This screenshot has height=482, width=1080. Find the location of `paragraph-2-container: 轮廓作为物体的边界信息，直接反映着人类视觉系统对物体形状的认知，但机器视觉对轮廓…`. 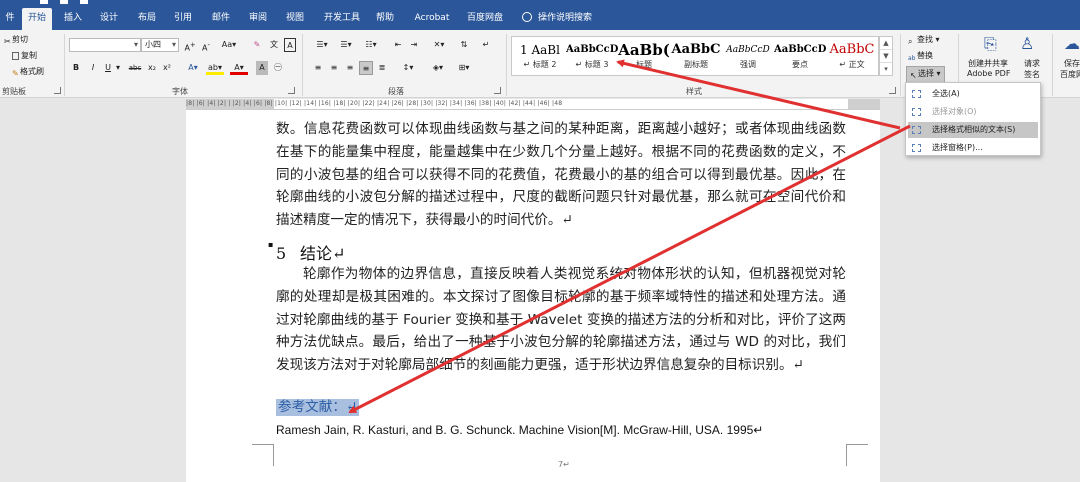

paragraph-2-container: 轮廓作为物体的边界信息，直接反映着人类视觉系统对物体形状的认知，但机器视觉对轮廓… is located at coordinates (561, 320).